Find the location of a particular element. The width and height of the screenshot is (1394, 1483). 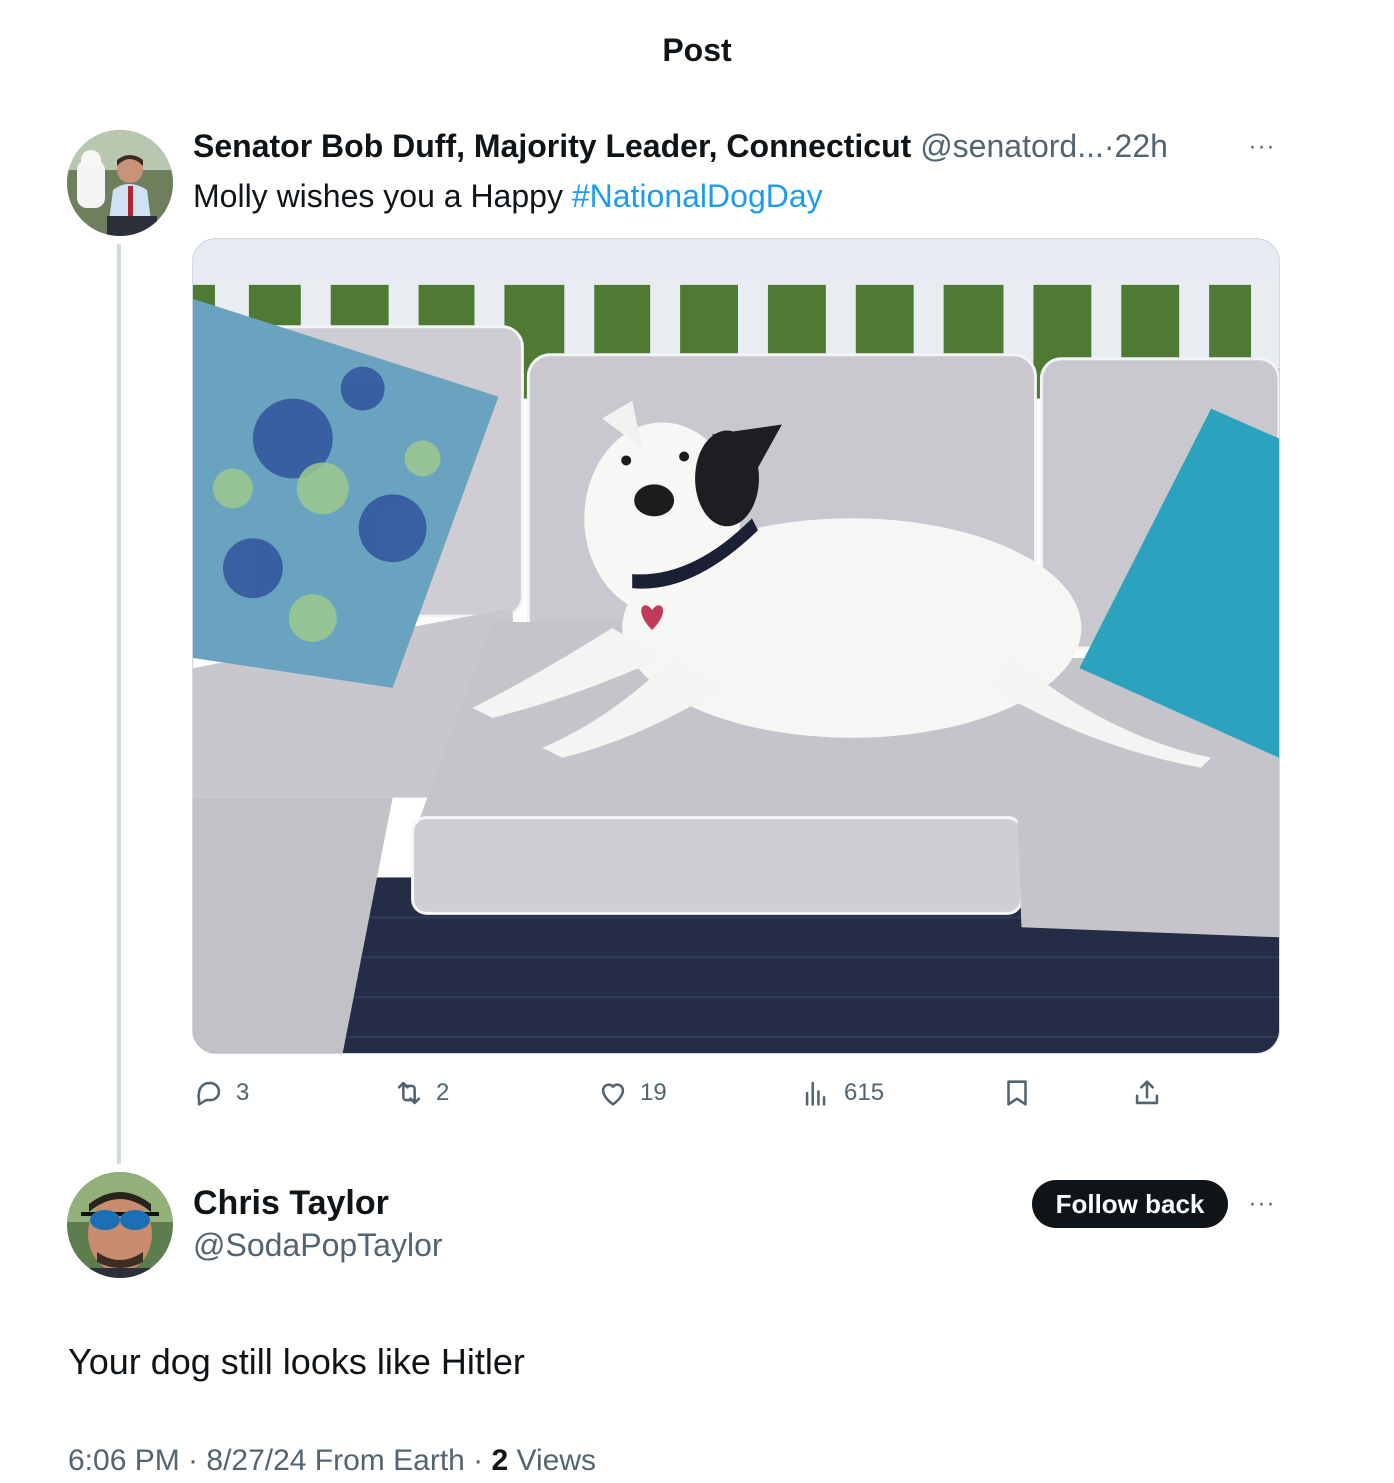

reply-button: 3 is located at coordinates (220, 1093).